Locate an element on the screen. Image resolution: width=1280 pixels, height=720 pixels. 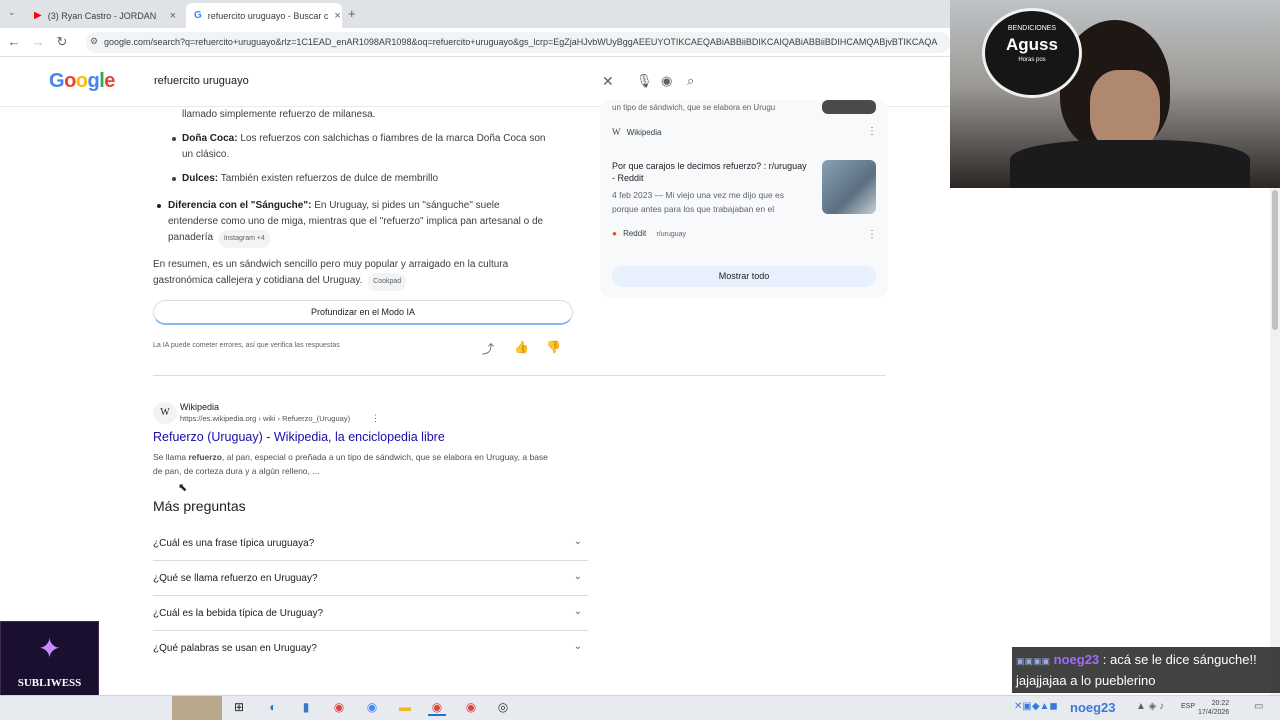
app-icon: ▮ is located at coordinates (306, 707).